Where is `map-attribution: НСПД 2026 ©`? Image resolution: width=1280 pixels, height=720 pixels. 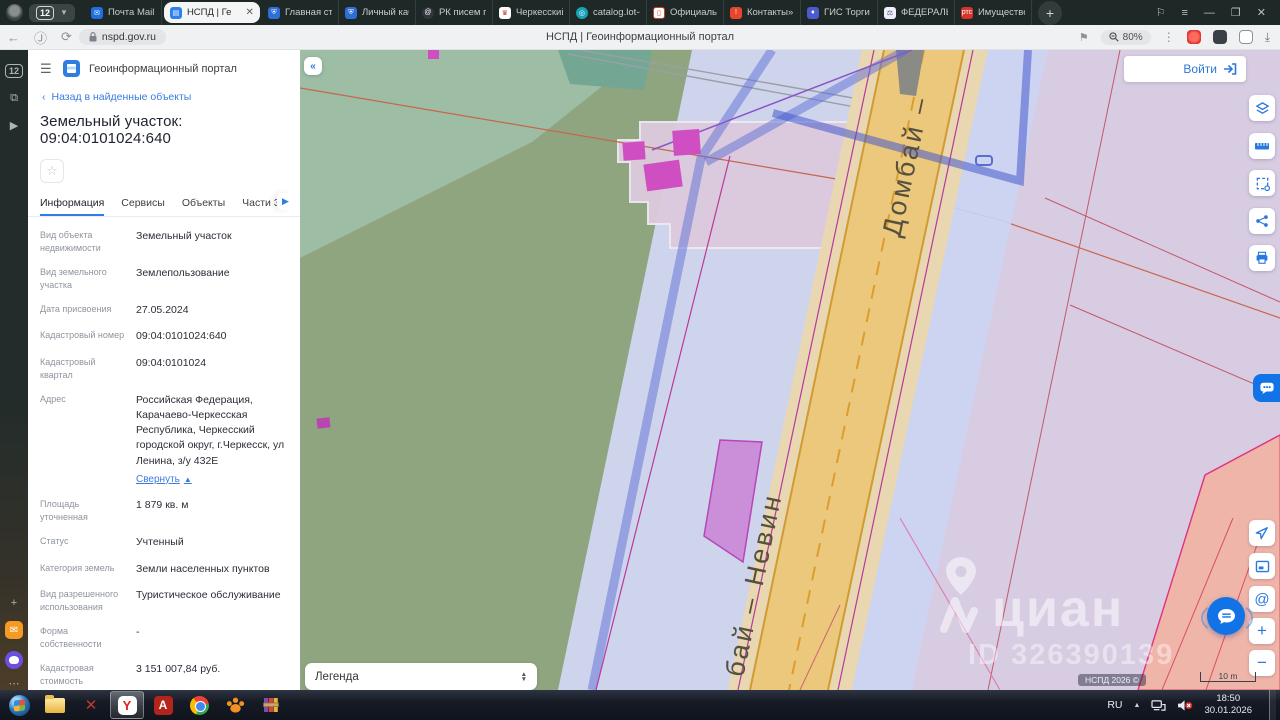 map-attribution: НСПД 2026 © is located at coordinates (1112, 680).